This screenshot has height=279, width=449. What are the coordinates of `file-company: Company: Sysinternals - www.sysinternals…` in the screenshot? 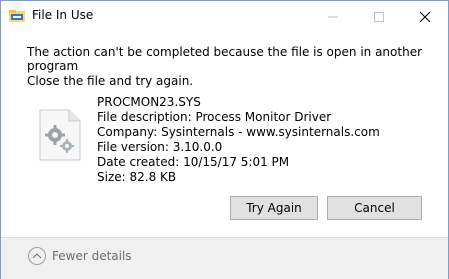 It's located at (238, 132).